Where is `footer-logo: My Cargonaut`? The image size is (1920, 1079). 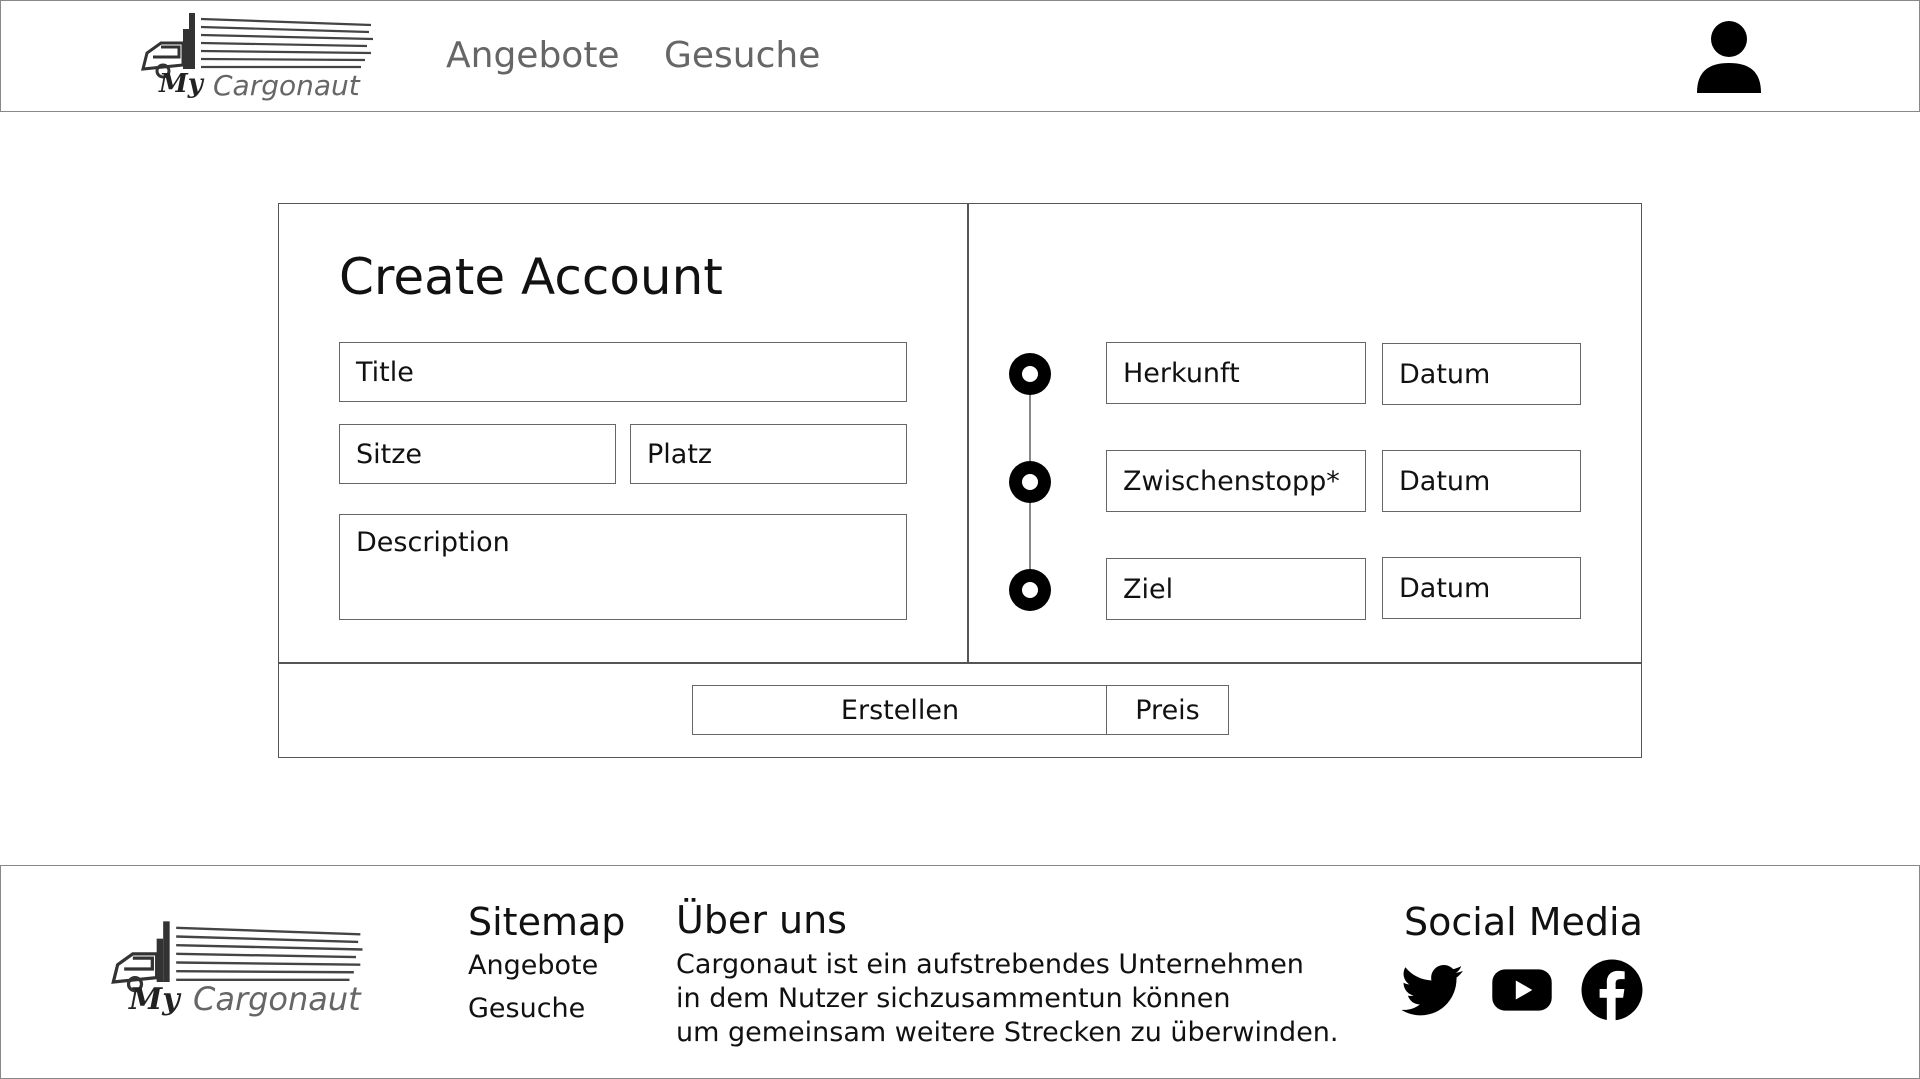
footer-logo: My Cargonaut is located at coordinates (239, 969).